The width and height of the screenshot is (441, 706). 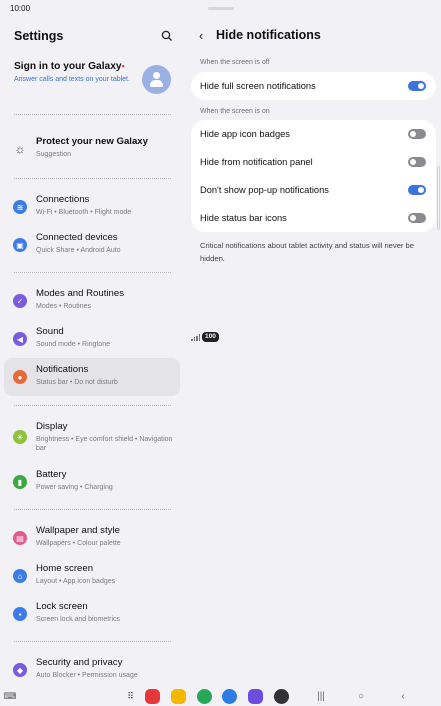 What do you see at coordinates (178, 696) in the screenshot?
I see `app-icon-yellow` at bounding box center [178, 696].